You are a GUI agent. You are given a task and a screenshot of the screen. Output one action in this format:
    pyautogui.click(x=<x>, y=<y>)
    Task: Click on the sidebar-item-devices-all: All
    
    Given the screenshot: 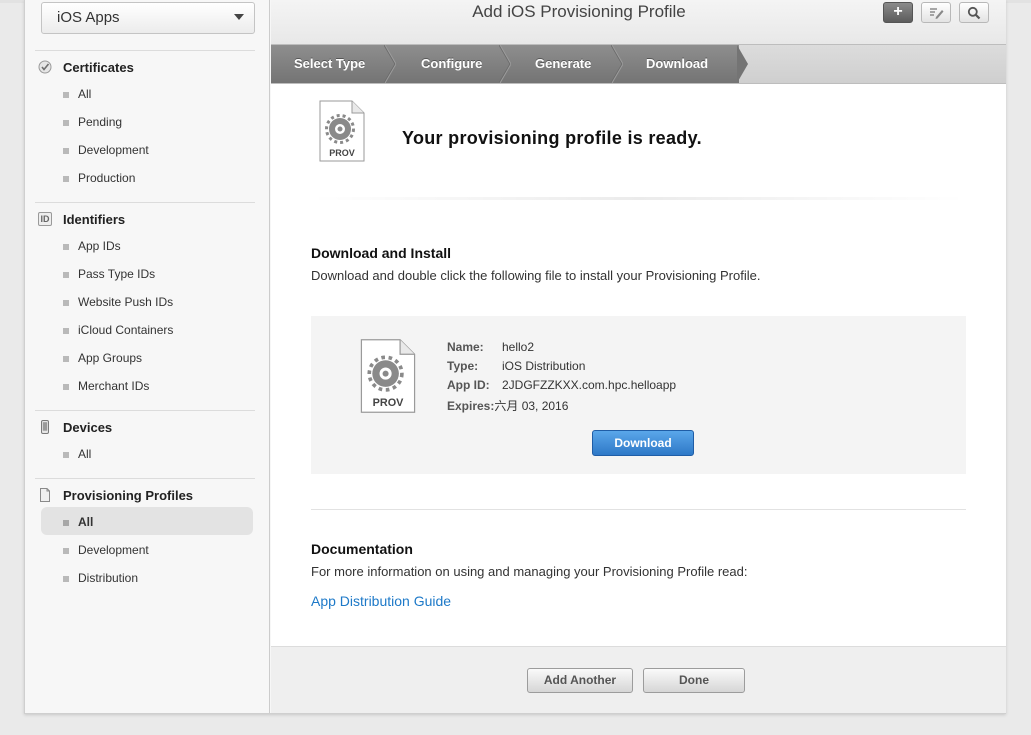 What is the action you would take?
    pyautogui.click(x=145, y=453)
    